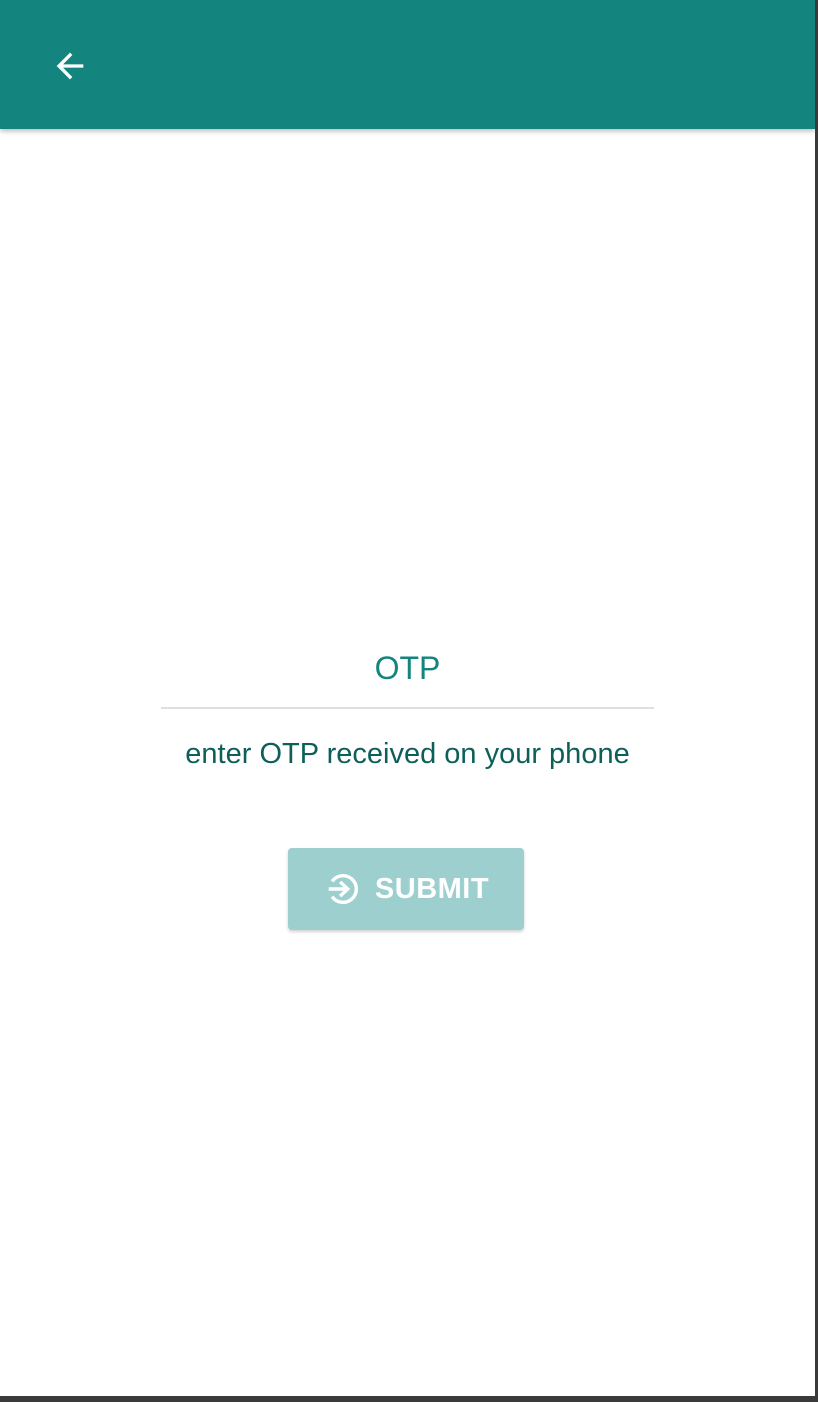 This screenshot has height=1402, width=818. What do you see at coordinates (407, 754) in the screenshot?
I see `otp-helper-text: enter OTP received on your phone` at bounding box center [407, 754].